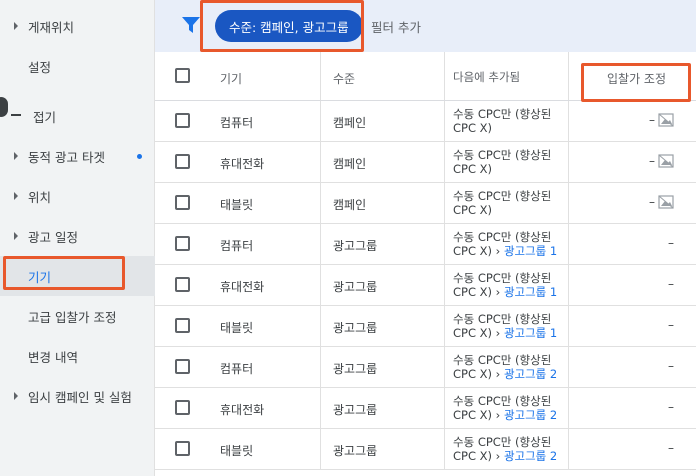  What do you see at coordinates (505, 77) in the screenshot?
I see `header-added-to: 다음에 추가됨` at bounding box center [505, 77].